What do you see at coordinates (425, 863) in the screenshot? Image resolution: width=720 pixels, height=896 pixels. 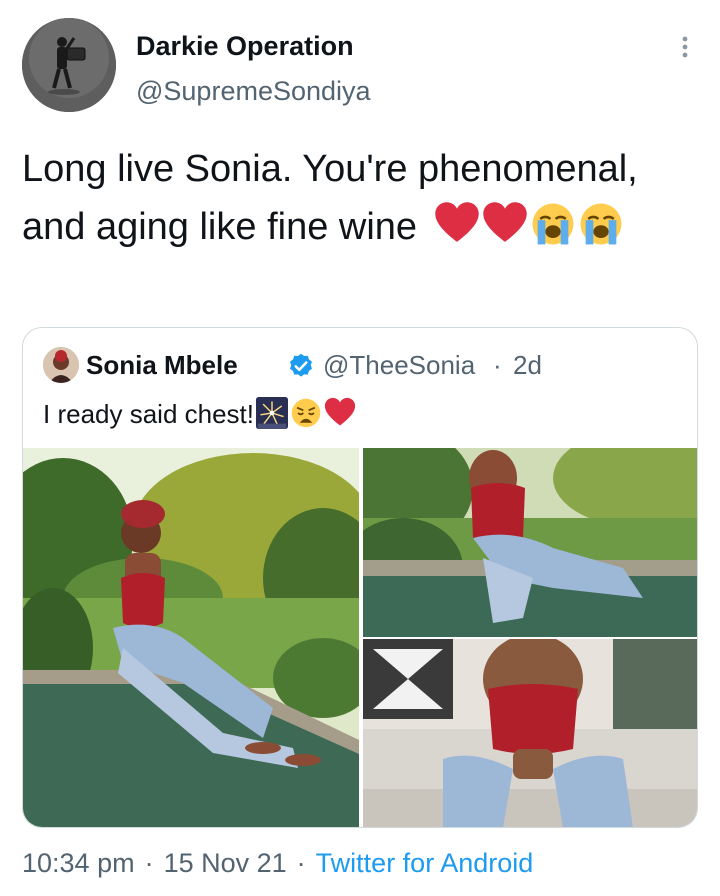 I see `tweet-source-link: Twitter for Android` at bounding box center [425, 863].